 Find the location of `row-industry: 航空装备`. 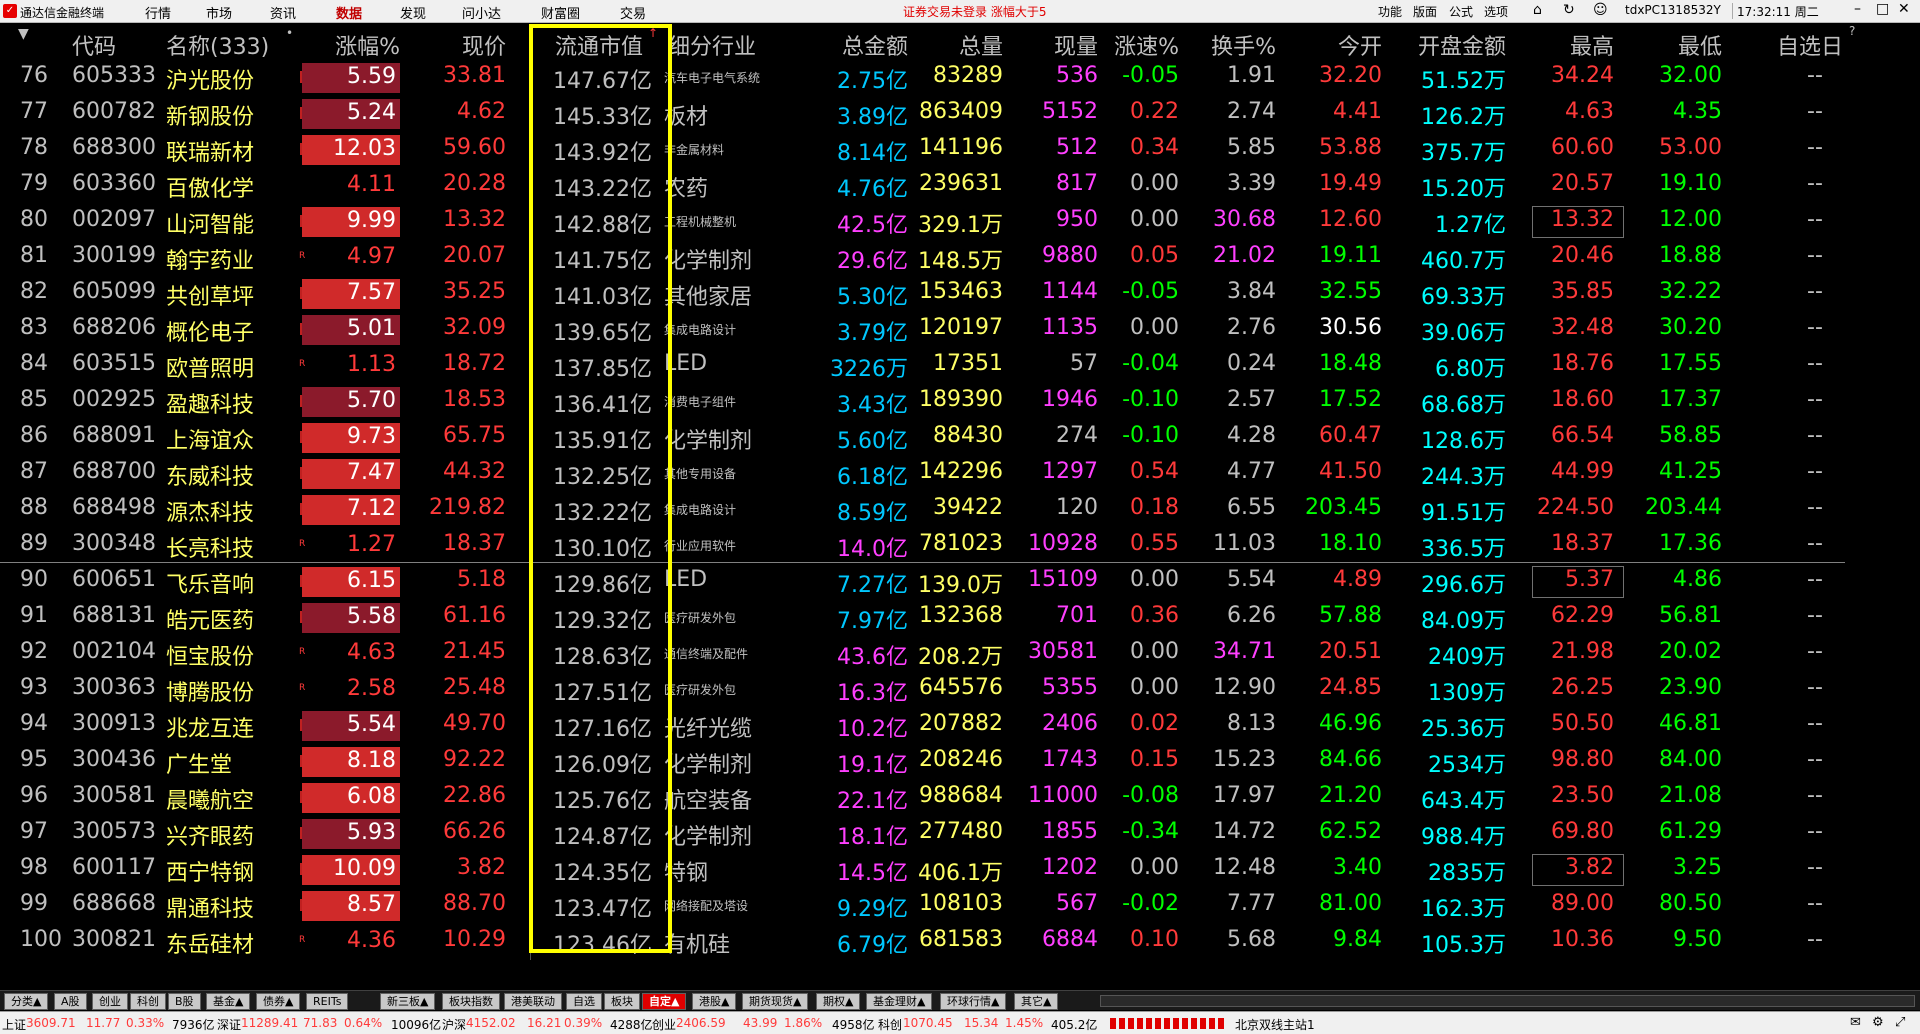

row-industry: 航空装备 is located at coordinates (708, 799).